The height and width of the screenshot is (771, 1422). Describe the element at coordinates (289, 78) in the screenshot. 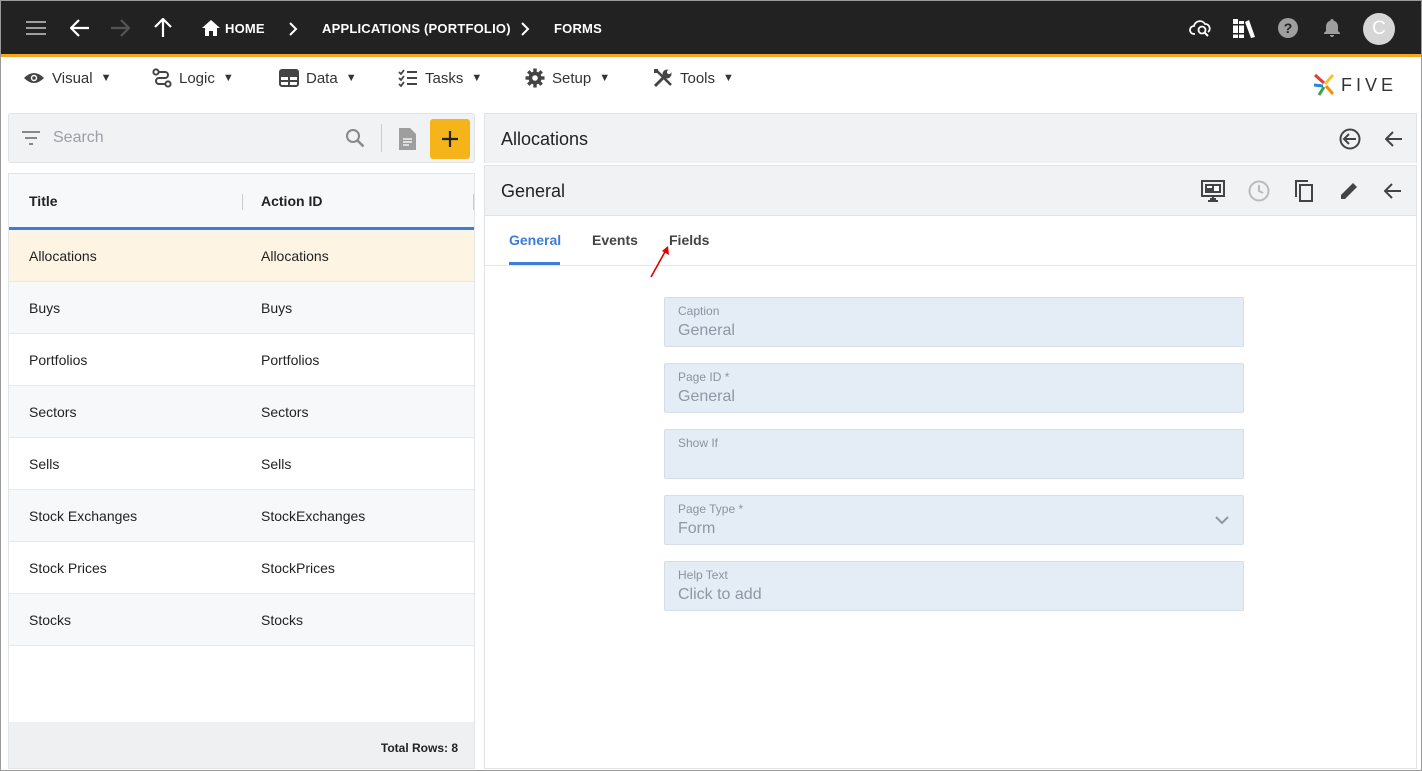

I see `table-icon` at that location.